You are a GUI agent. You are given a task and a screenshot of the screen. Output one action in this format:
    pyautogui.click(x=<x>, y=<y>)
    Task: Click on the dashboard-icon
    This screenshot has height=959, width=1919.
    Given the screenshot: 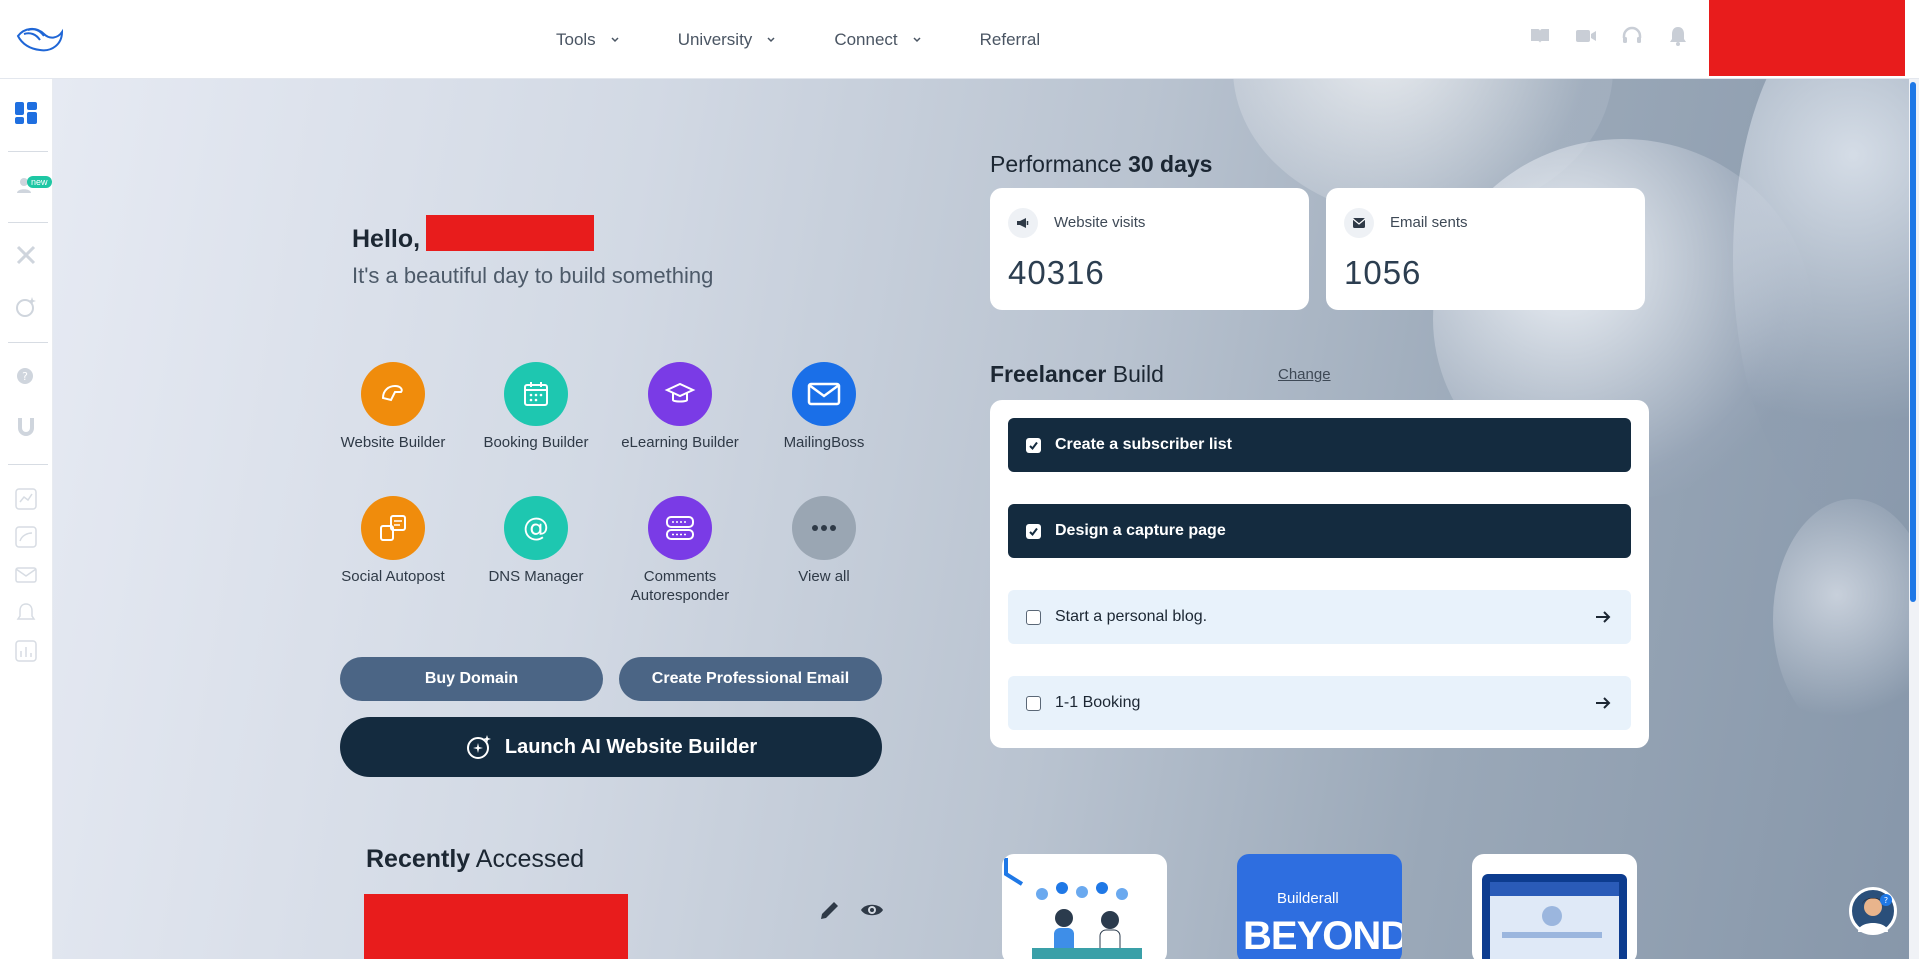 What is the action you would take?
    pyautogui.click(x=26, y=113)
    